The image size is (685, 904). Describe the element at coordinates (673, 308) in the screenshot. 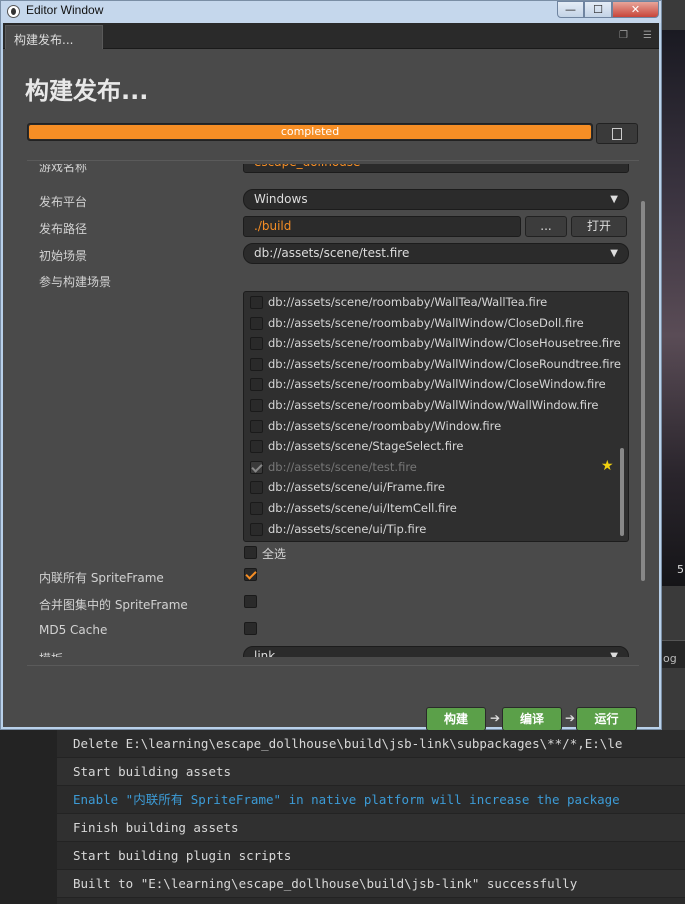

I see `scene-preview-image` at that location.